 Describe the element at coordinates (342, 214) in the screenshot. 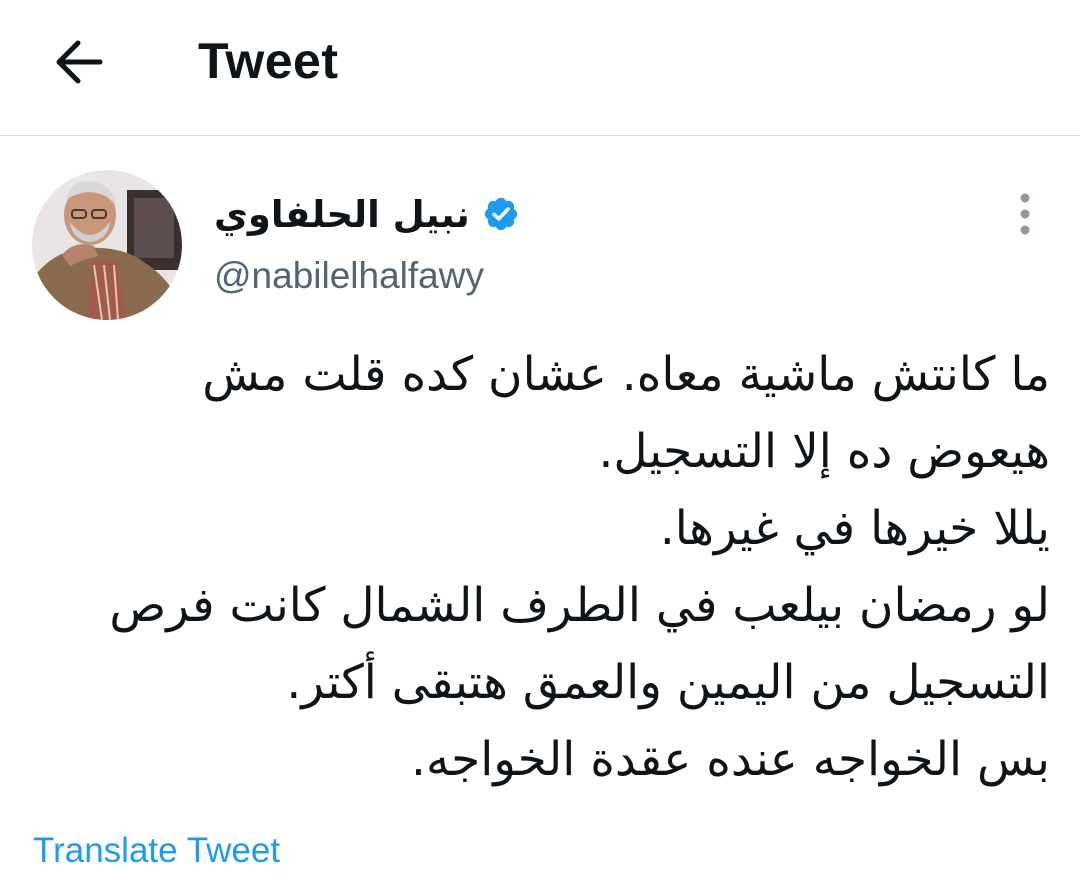

I see `display-name: نبيل الحلفاوي` at that location.